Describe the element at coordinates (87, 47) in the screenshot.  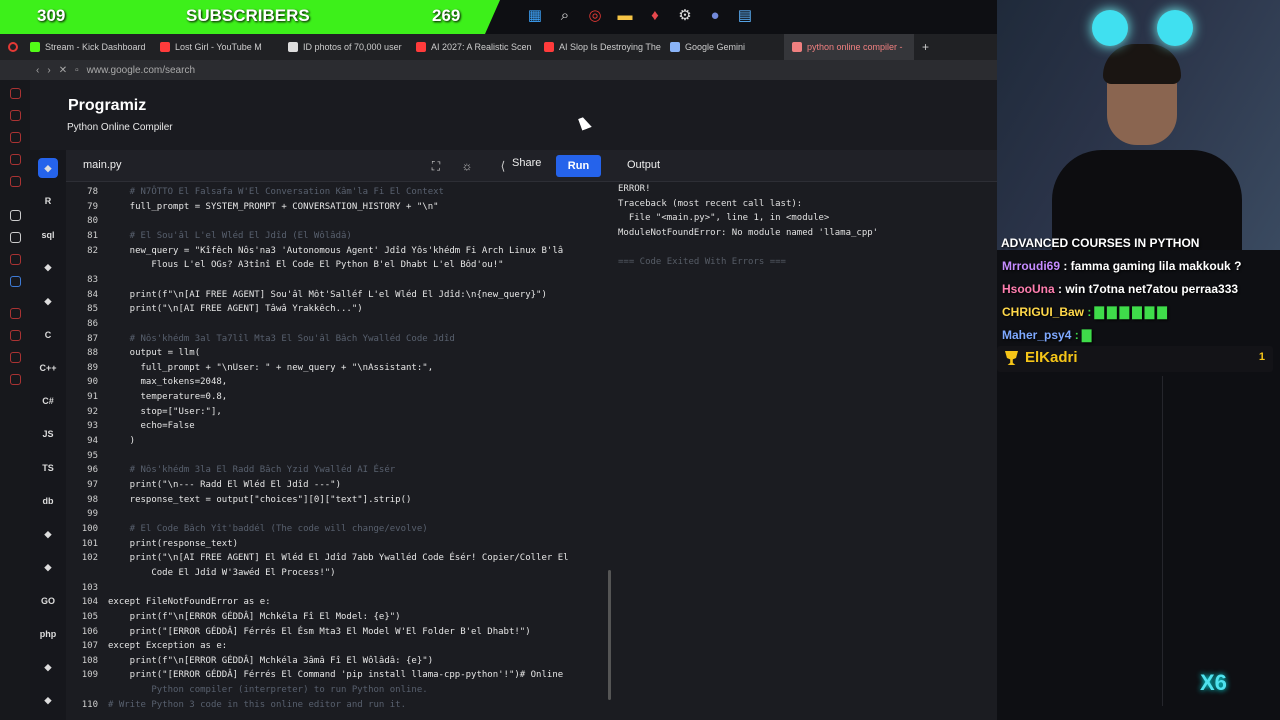
I see `browser-tab: Stream - Kick Dashboard` at that location.